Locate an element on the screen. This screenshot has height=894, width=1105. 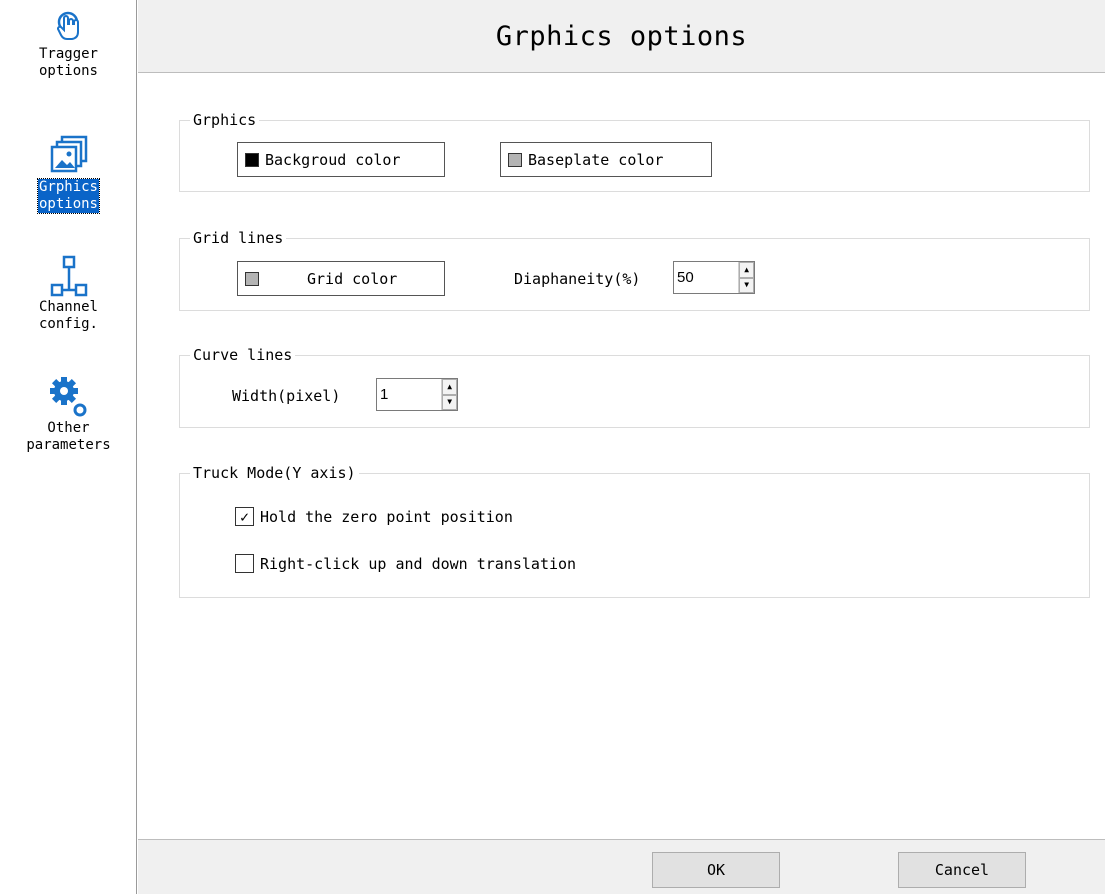
sidebar-item-label: Tragger options is located at coordinates (68, 62).